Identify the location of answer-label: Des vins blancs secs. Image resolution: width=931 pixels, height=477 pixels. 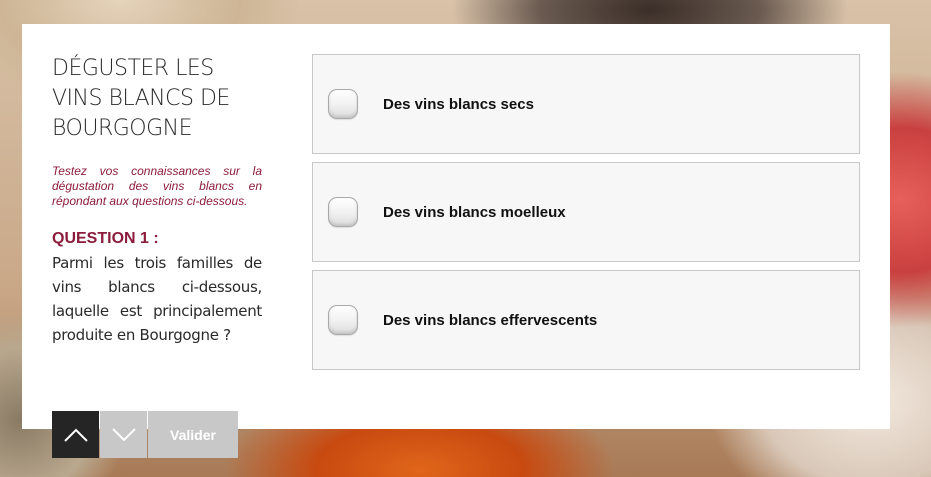
(458, 104).